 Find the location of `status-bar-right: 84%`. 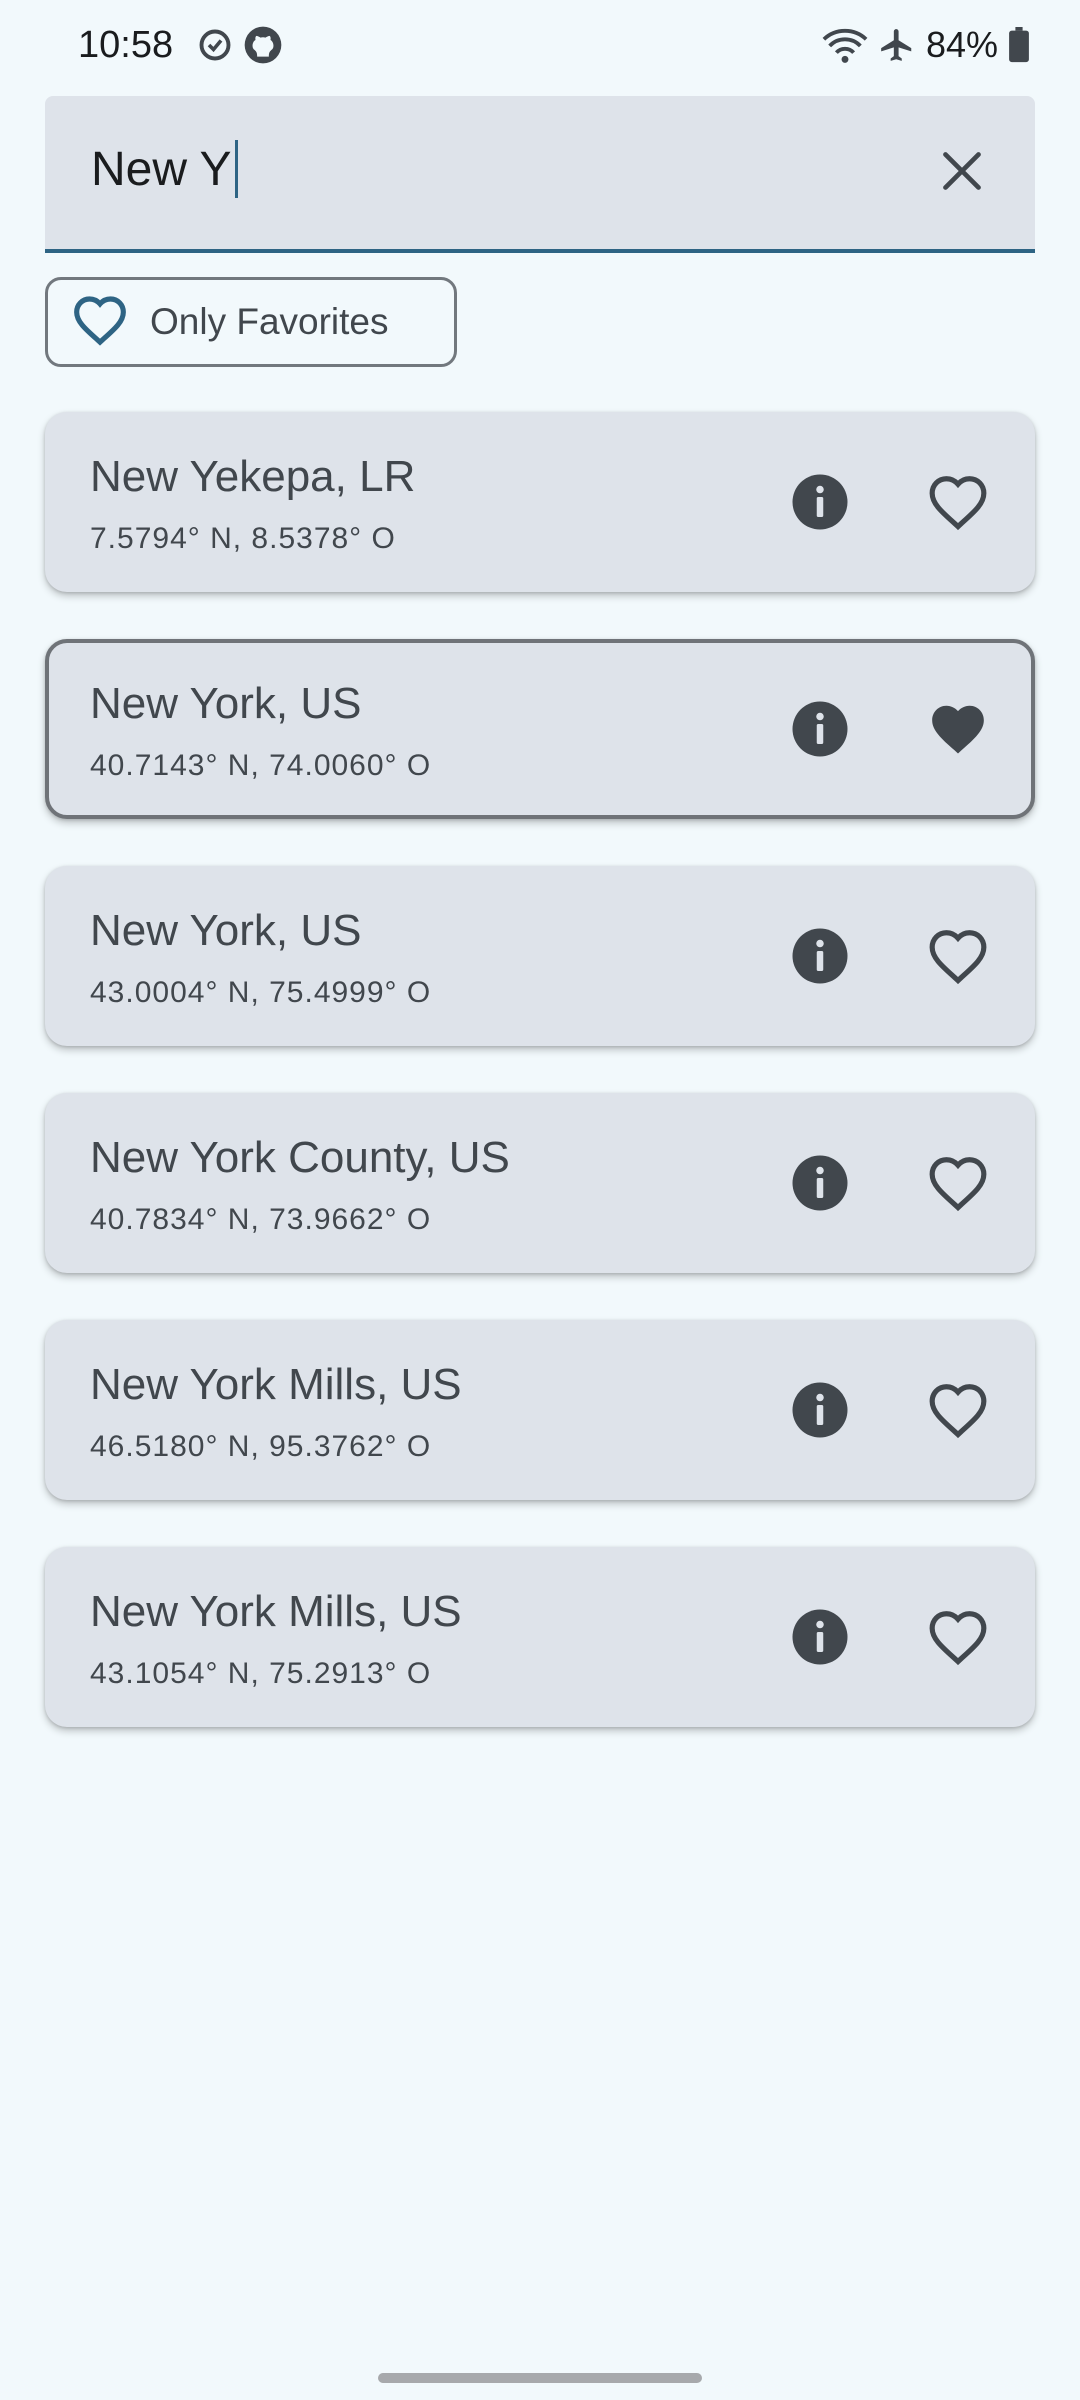

status-bar-right: 84% is located at coordinates (926, 45).